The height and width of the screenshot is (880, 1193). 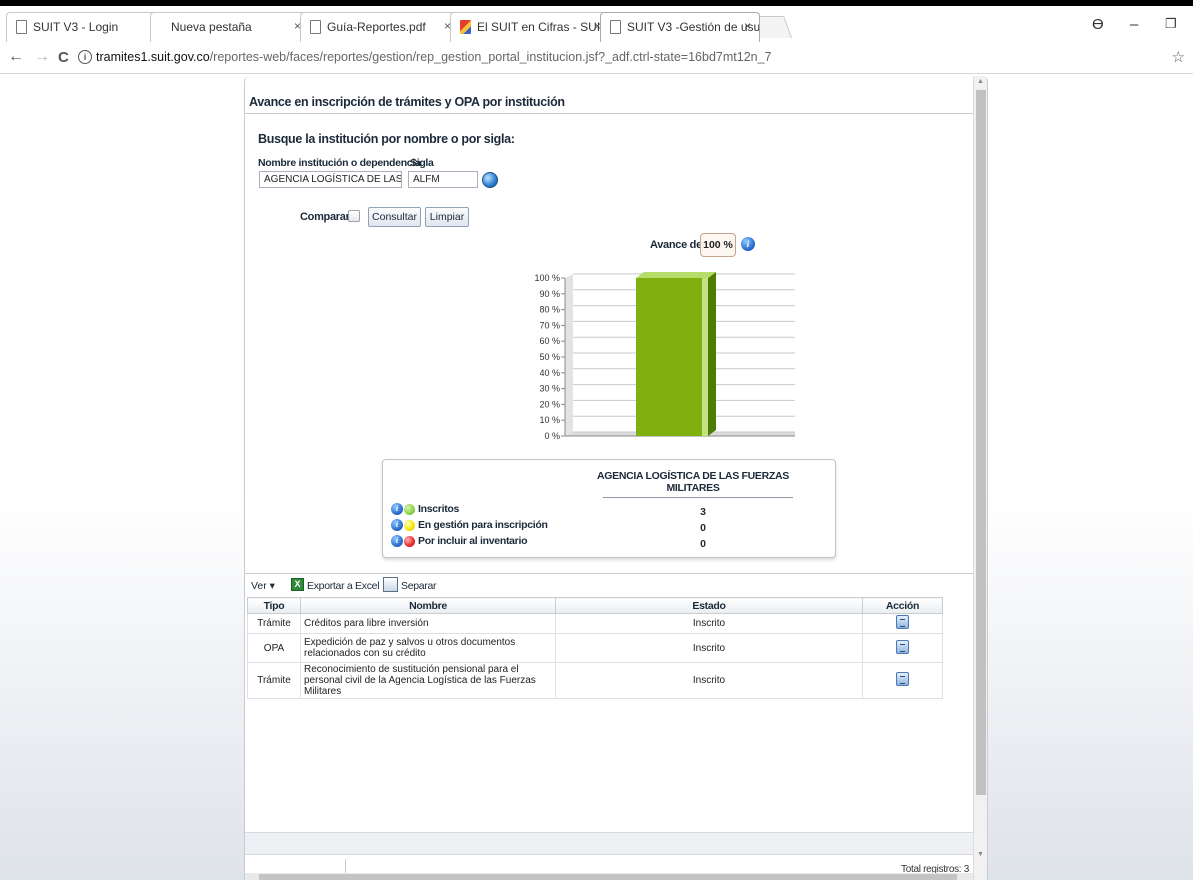 I want to click on bookmark-star-icon: ☆, so click(x=1178, y=57).